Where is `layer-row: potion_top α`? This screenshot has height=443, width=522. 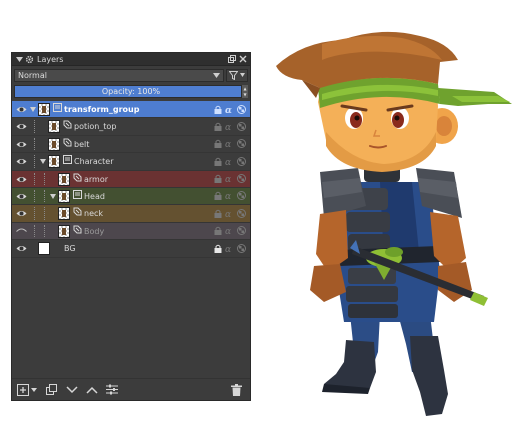
layer-row: potion_top α is located at coordinates (131, 127).